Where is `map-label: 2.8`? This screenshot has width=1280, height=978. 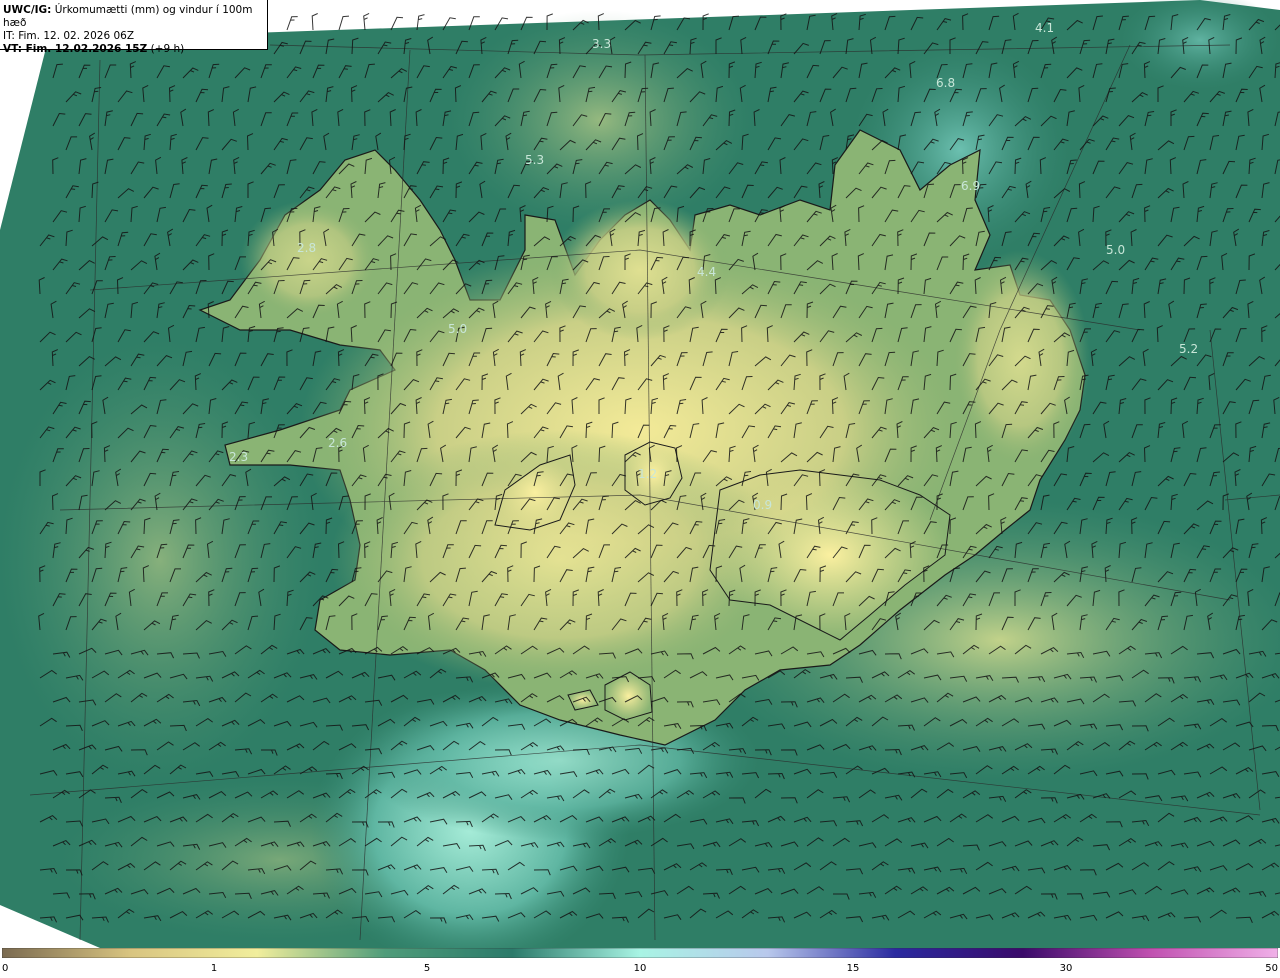
map-label: 2.8 is located at coordinates (306, 248).